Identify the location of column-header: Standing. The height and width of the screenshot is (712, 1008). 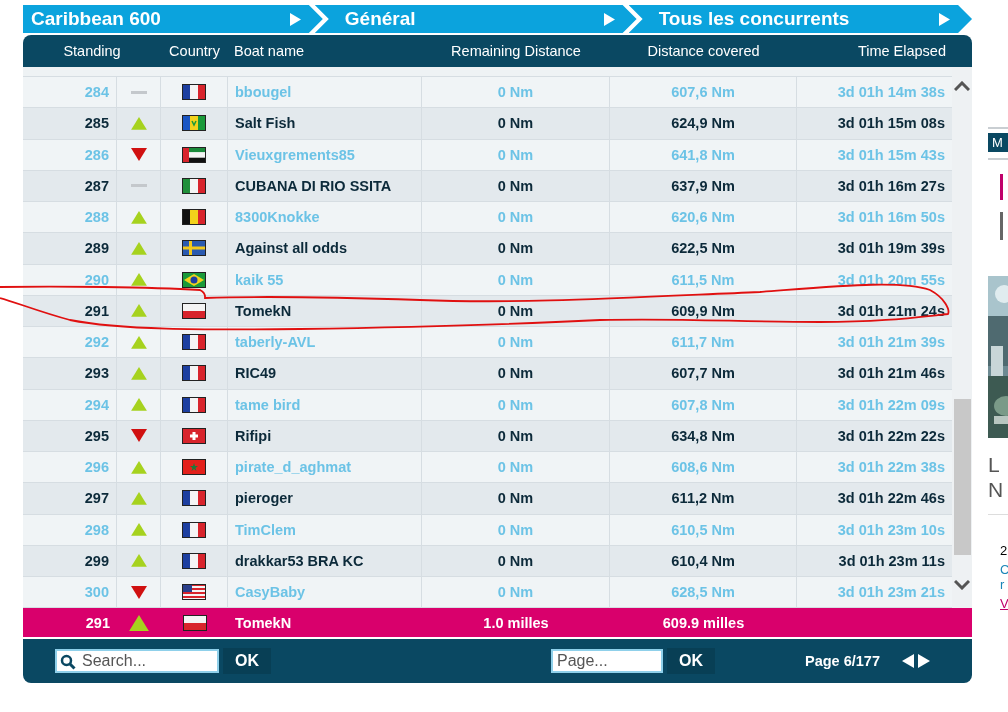
(92, 51).